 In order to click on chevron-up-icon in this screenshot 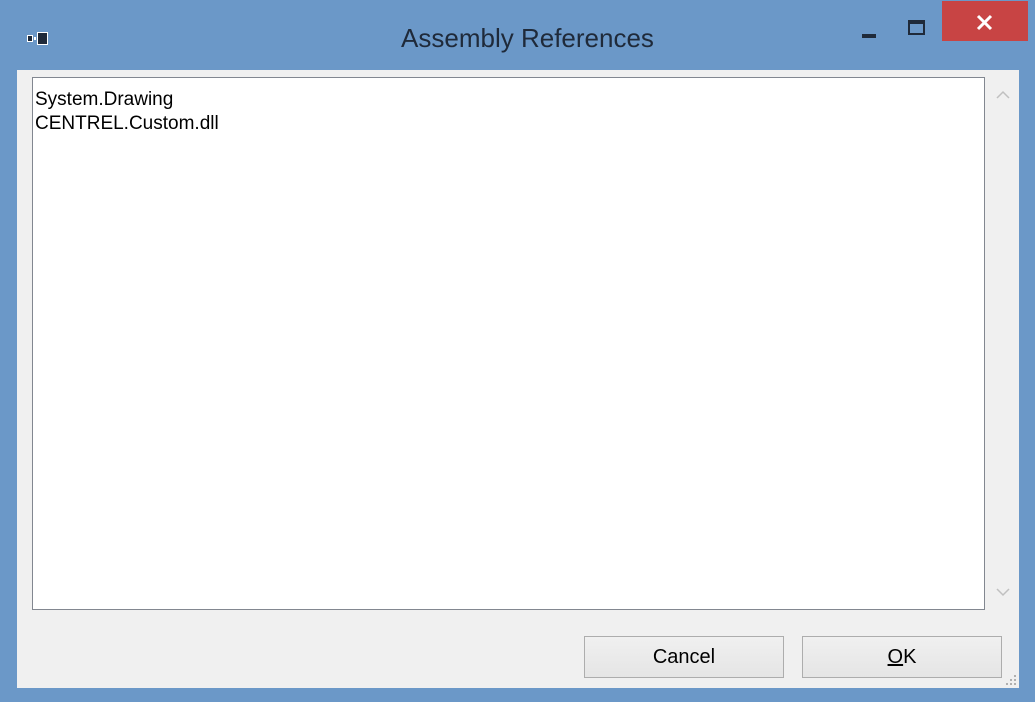, I will do `click(1002, 94)`.